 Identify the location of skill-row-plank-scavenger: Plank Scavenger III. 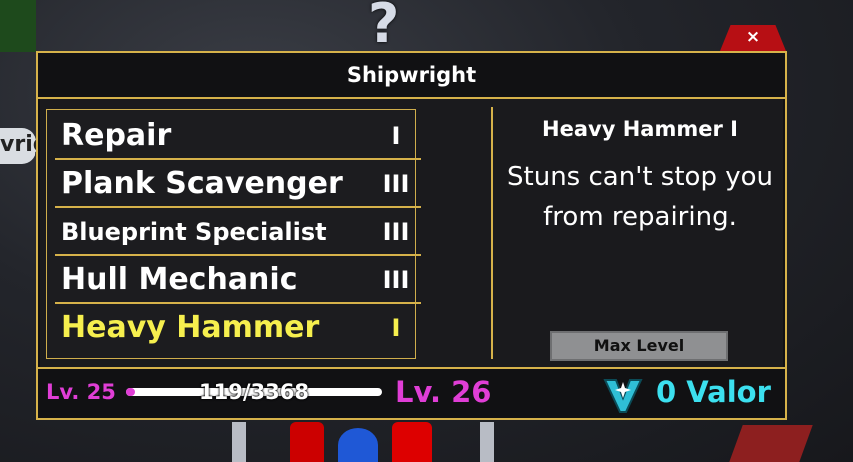
(238, 184).